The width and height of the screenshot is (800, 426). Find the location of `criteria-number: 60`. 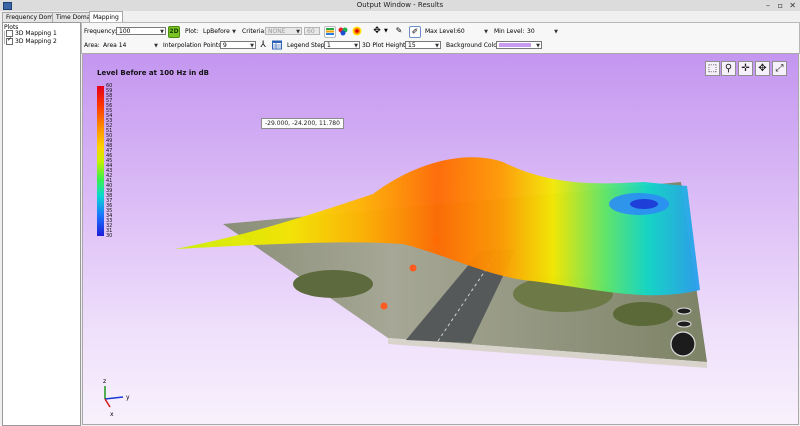

criteria-number: 60 is located at coordinates (312, 31).